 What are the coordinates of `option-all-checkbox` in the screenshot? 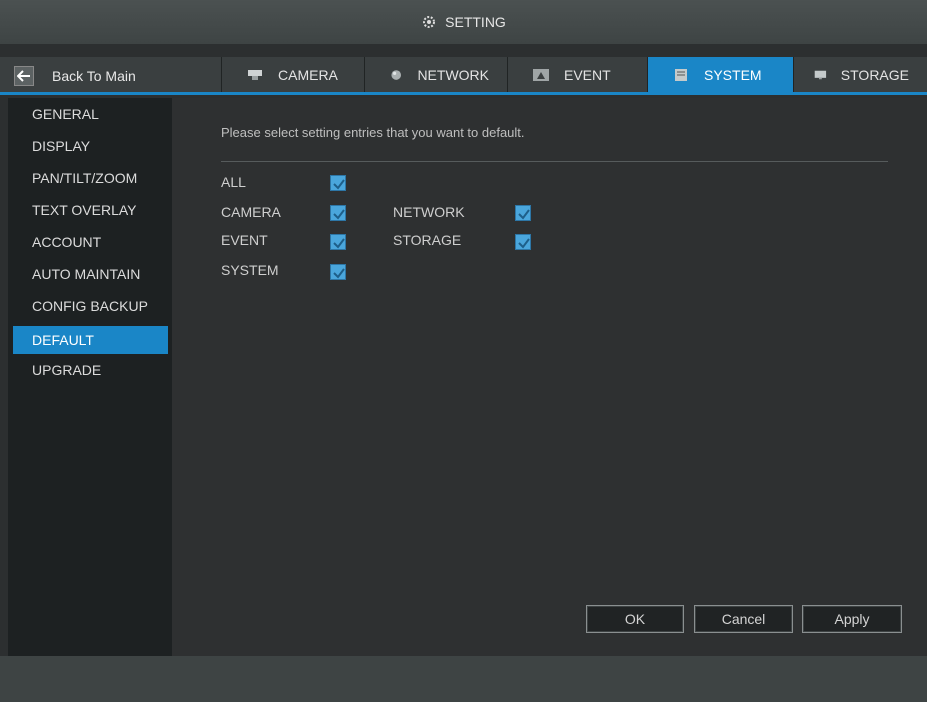 It's located at (338, 183).